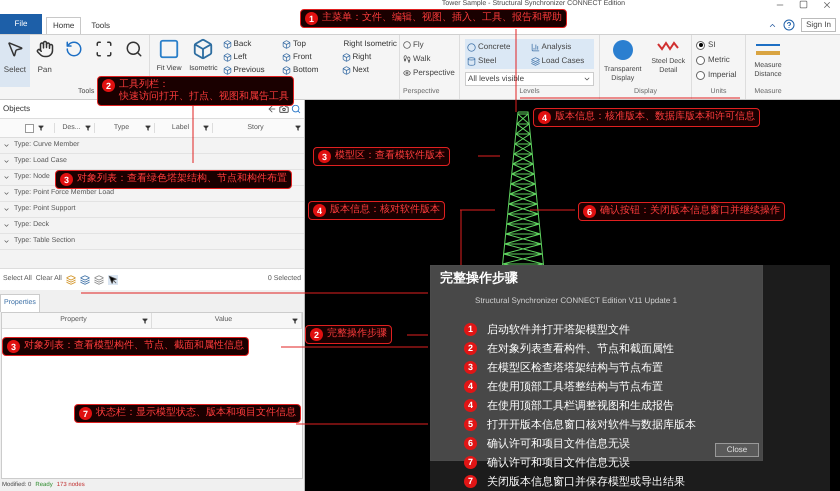 Image resolution: width=840 pixels, height=491 pixels. What do you see at coordinates (803, 4) in the screenshot?
I see `maximize-icon` at bounding box center [803, 4].